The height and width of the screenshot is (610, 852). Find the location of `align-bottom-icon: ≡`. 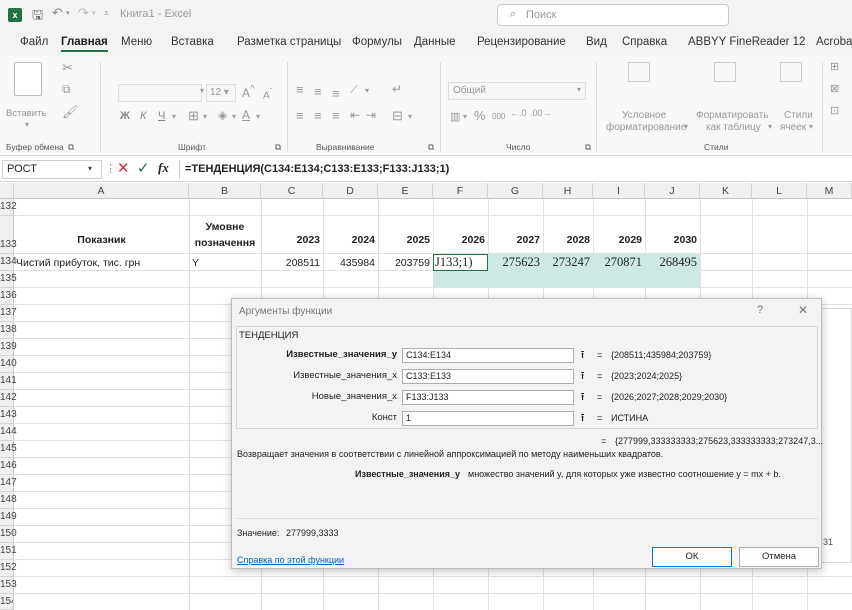

align-bottom-icon: ≡ is located at coordinates (336, 93).